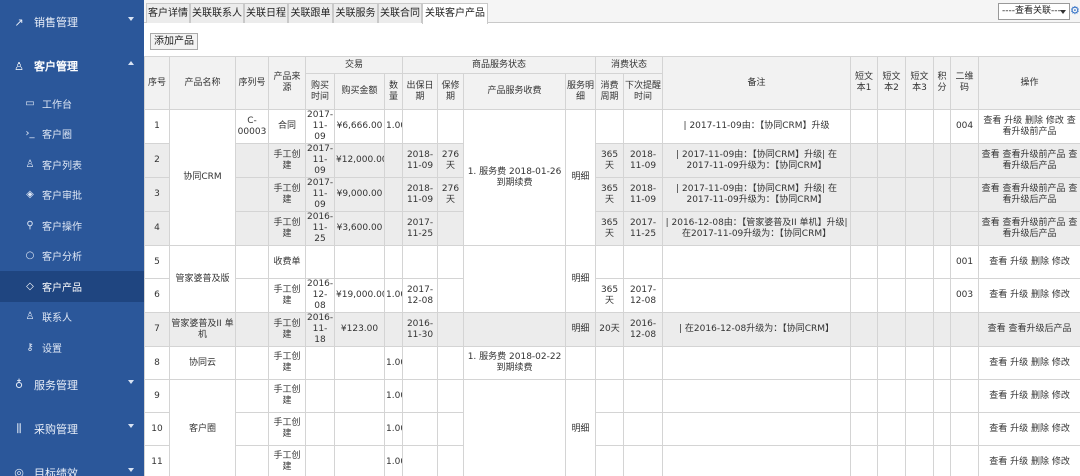 Image resolution: width=1080 pixels, height=476 pixels. What do you see at coordinates (57, 319) in the screenshot?
I see `sidebar-item-label: 联系人` at bounding box center [57, 319].